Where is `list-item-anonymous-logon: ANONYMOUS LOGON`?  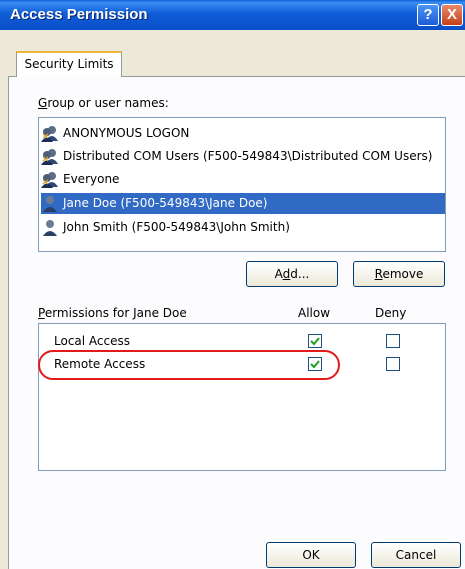
list-item-anonymous-logon: ANONYMOUS LOGON is located at coordinates (243, 133).